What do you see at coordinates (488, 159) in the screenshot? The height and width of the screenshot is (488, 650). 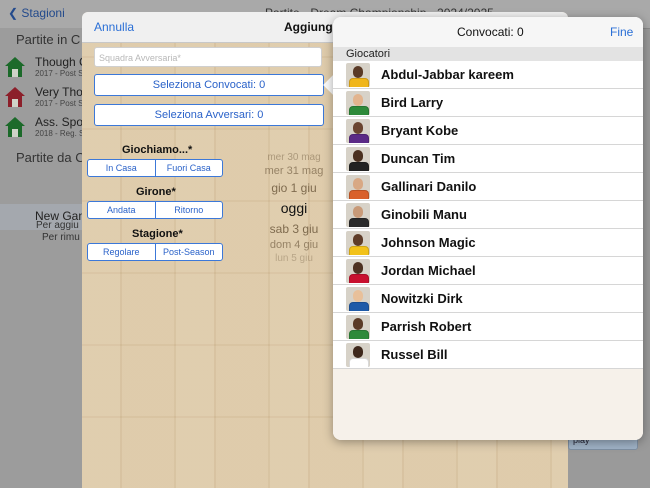 I see `player-row: Duncan Tim` at bounding box center [488, 159].